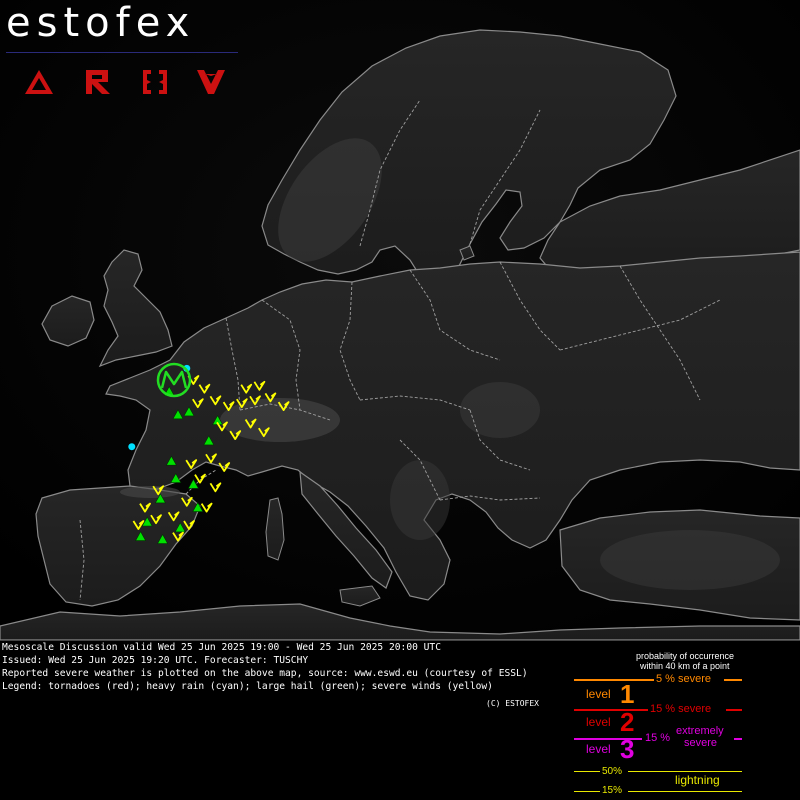  What do you see at coordinates (122, 52) in the screenshot?
I see `brand-underline` at bounding box center [122, 52].